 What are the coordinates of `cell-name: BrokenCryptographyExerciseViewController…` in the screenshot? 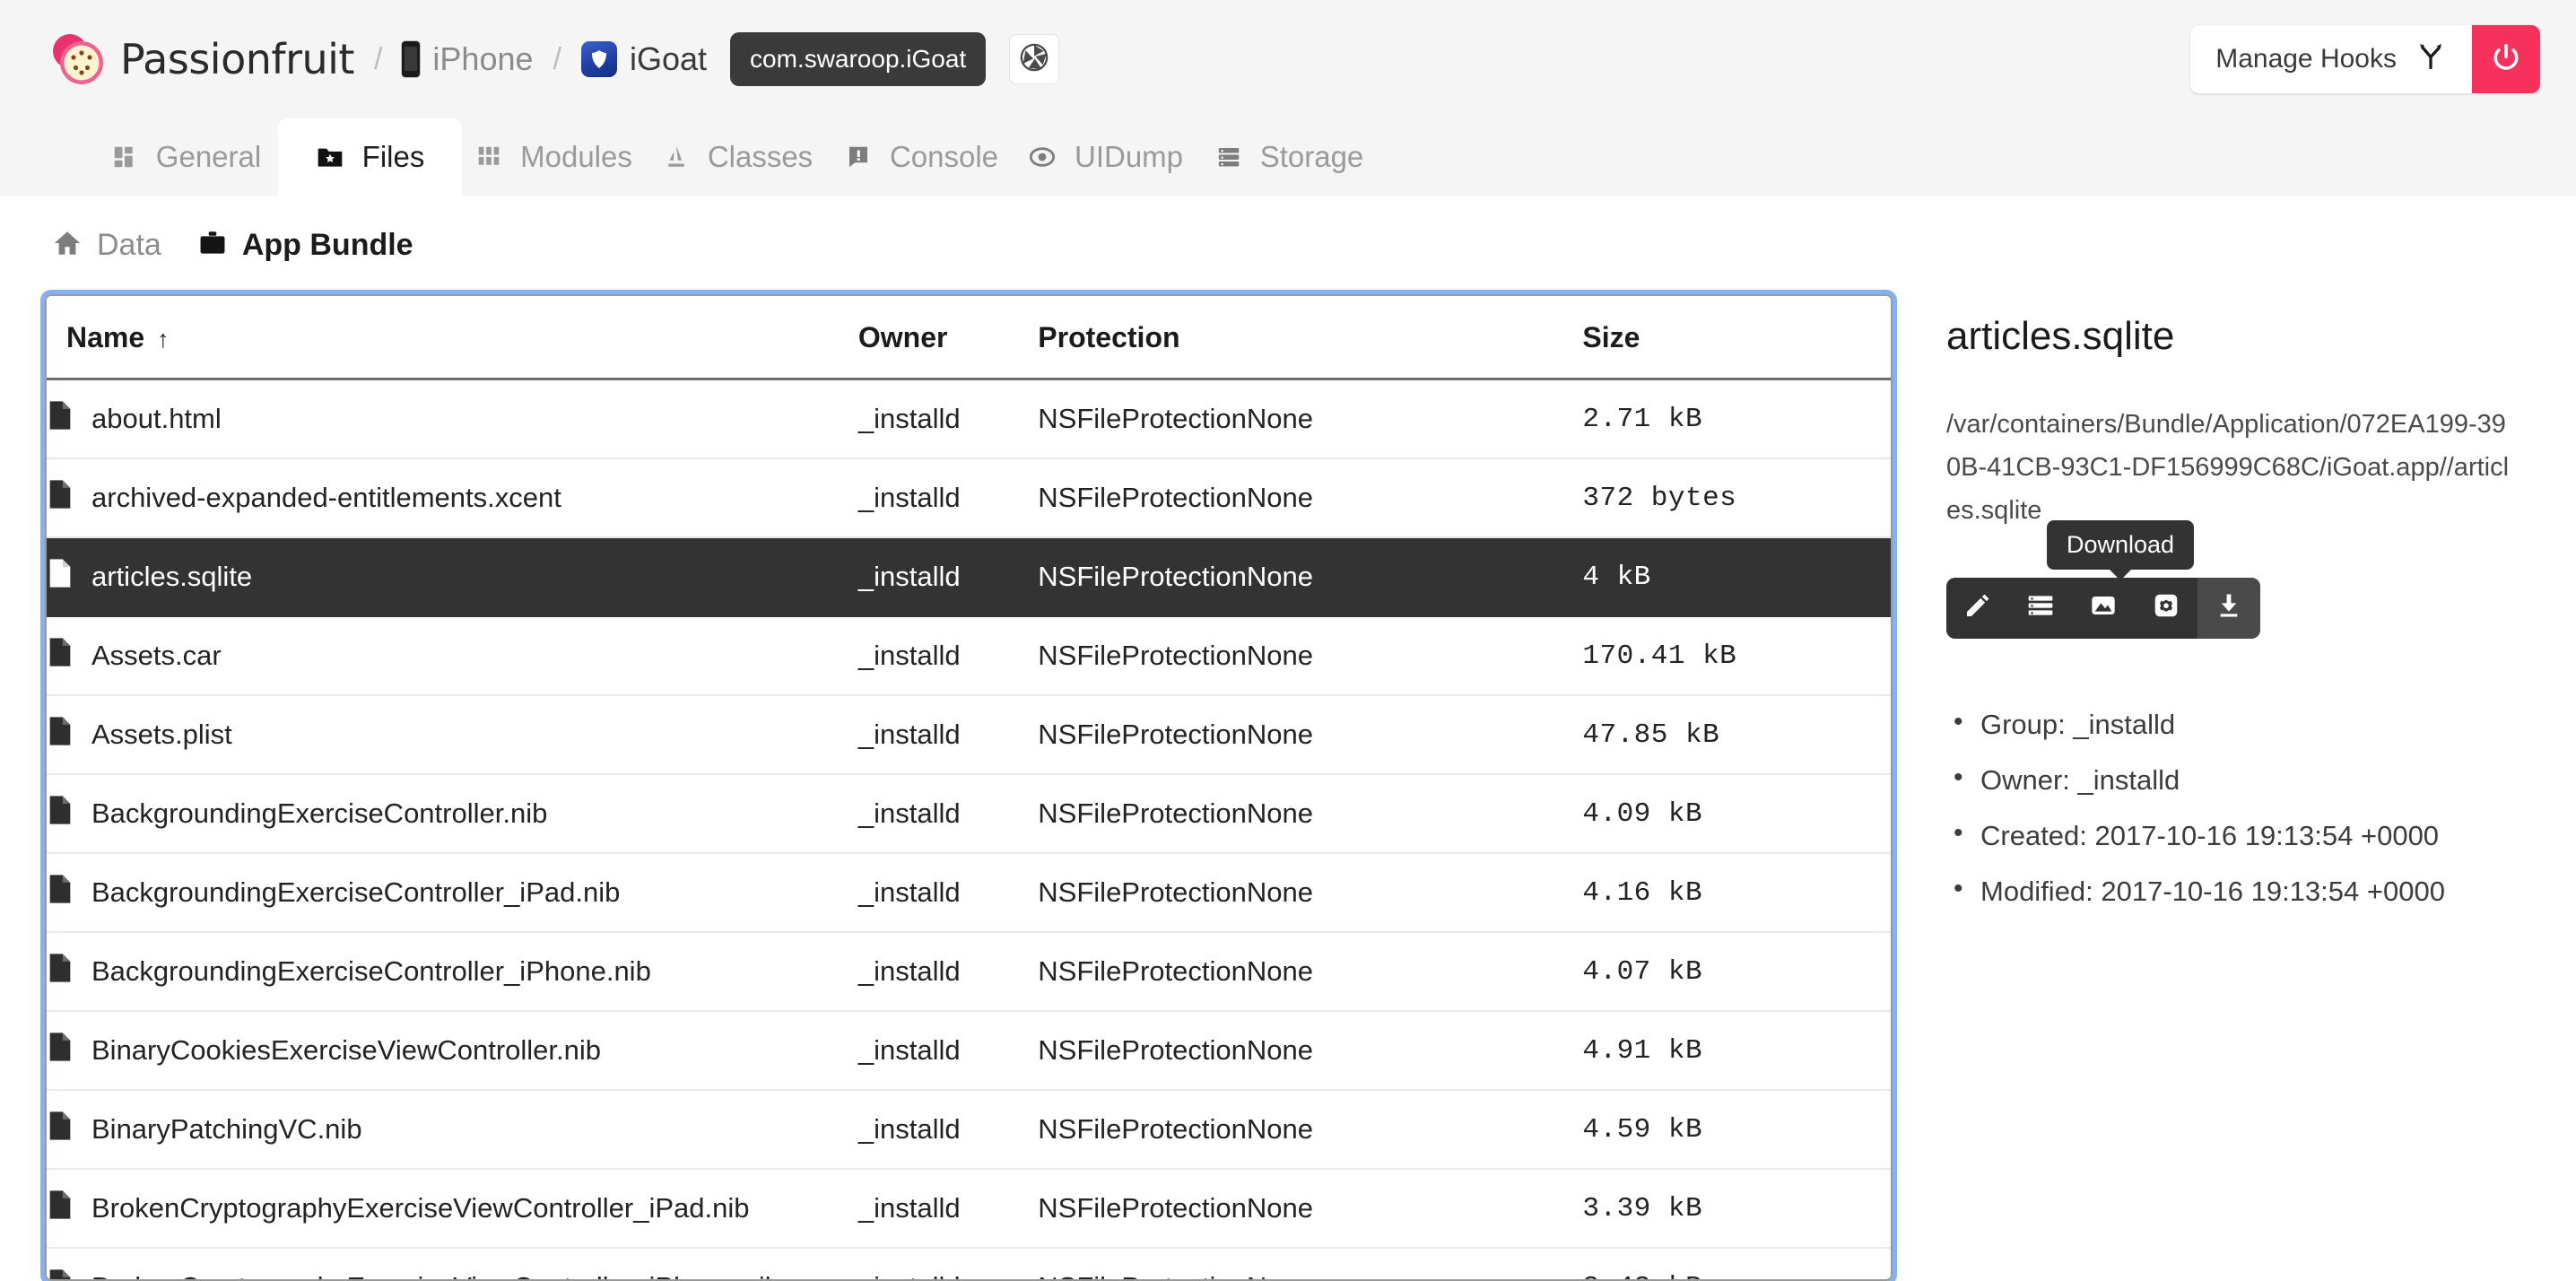 It's located at (452, 1263).